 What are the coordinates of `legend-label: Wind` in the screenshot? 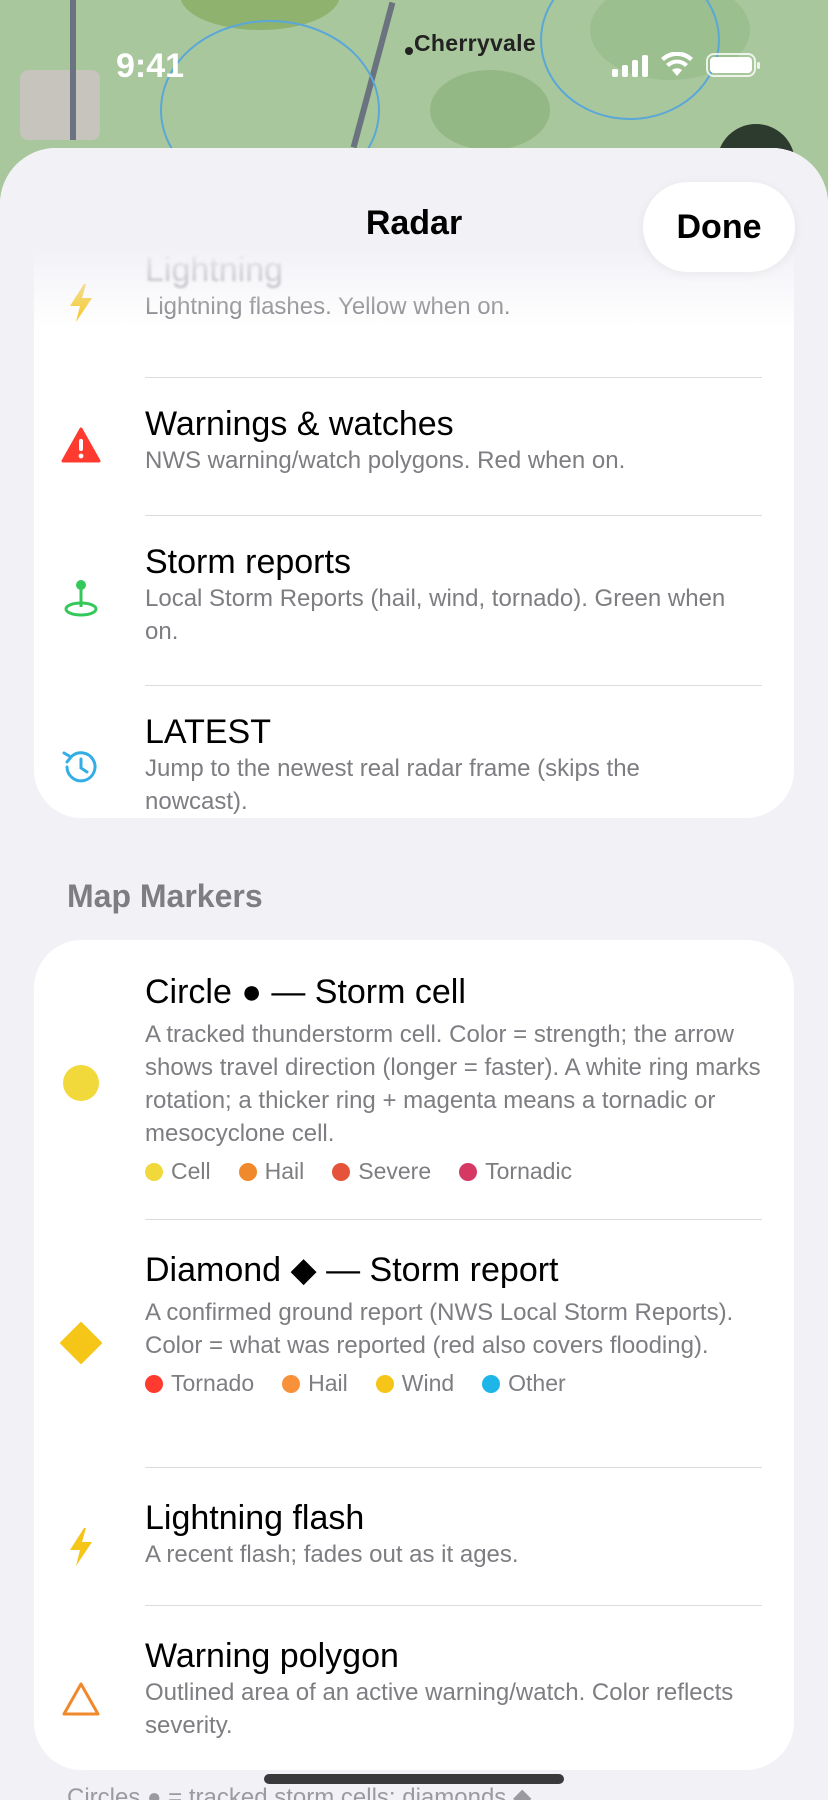 It's located at (428, 1383).